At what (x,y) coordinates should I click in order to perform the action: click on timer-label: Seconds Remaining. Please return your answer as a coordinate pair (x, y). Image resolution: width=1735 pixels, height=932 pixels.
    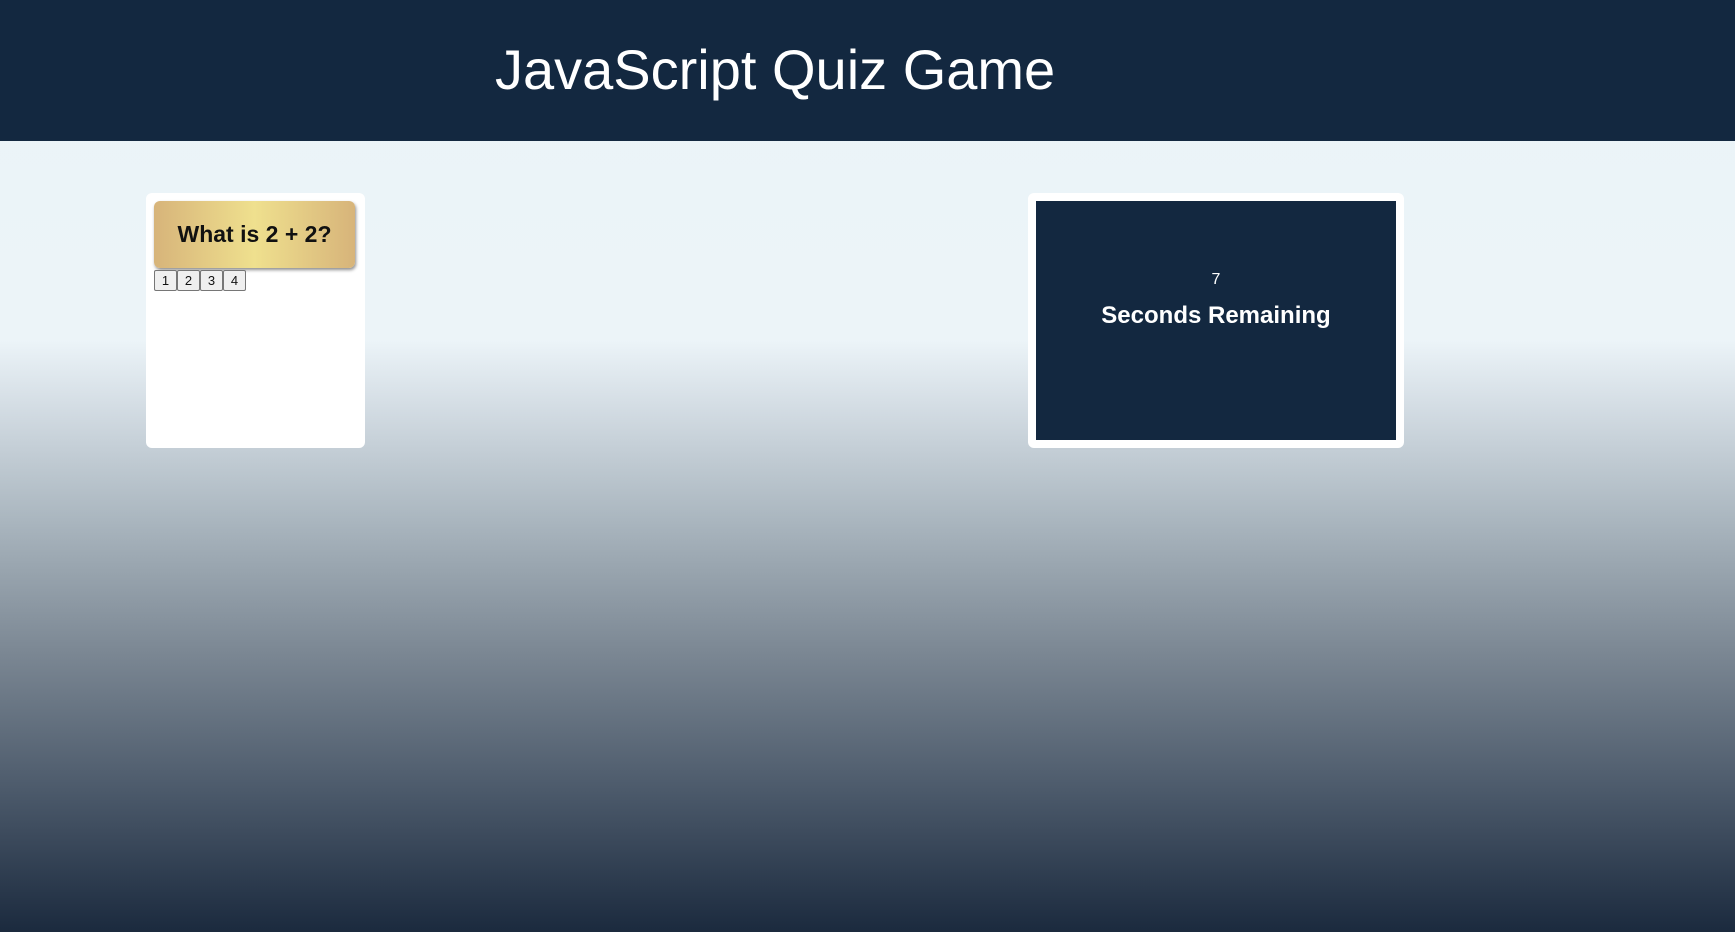
    Looking at the image, I should click on (1216, 315).